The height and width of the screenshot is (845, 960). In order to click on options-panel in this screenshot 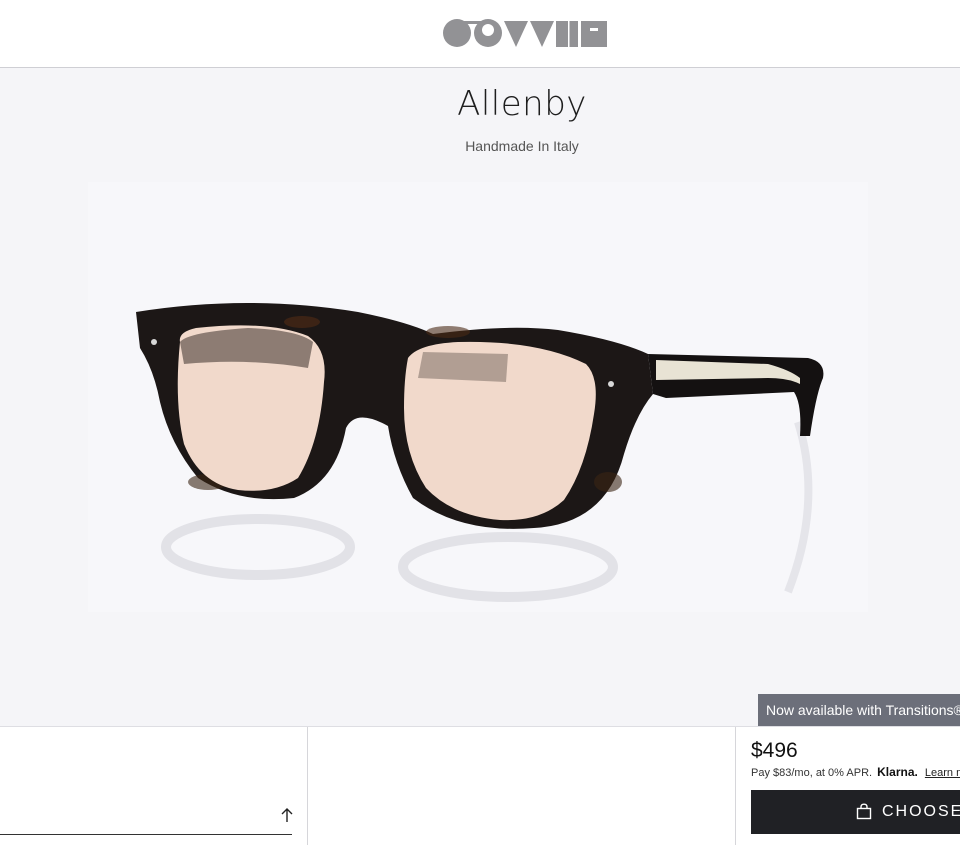, I will do `click(154, 786)`.